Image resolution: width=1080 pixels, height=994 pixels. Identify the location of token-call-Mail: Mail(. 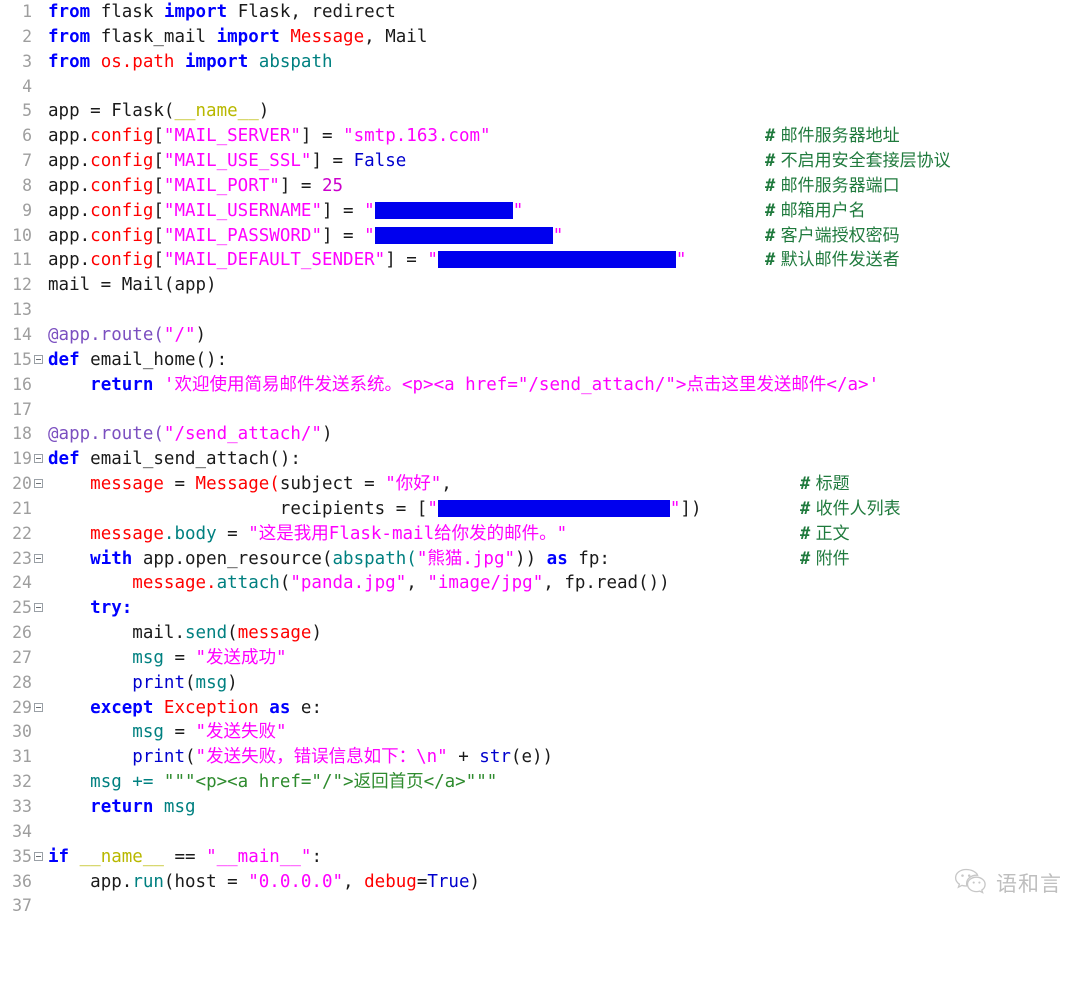
(148, 285).